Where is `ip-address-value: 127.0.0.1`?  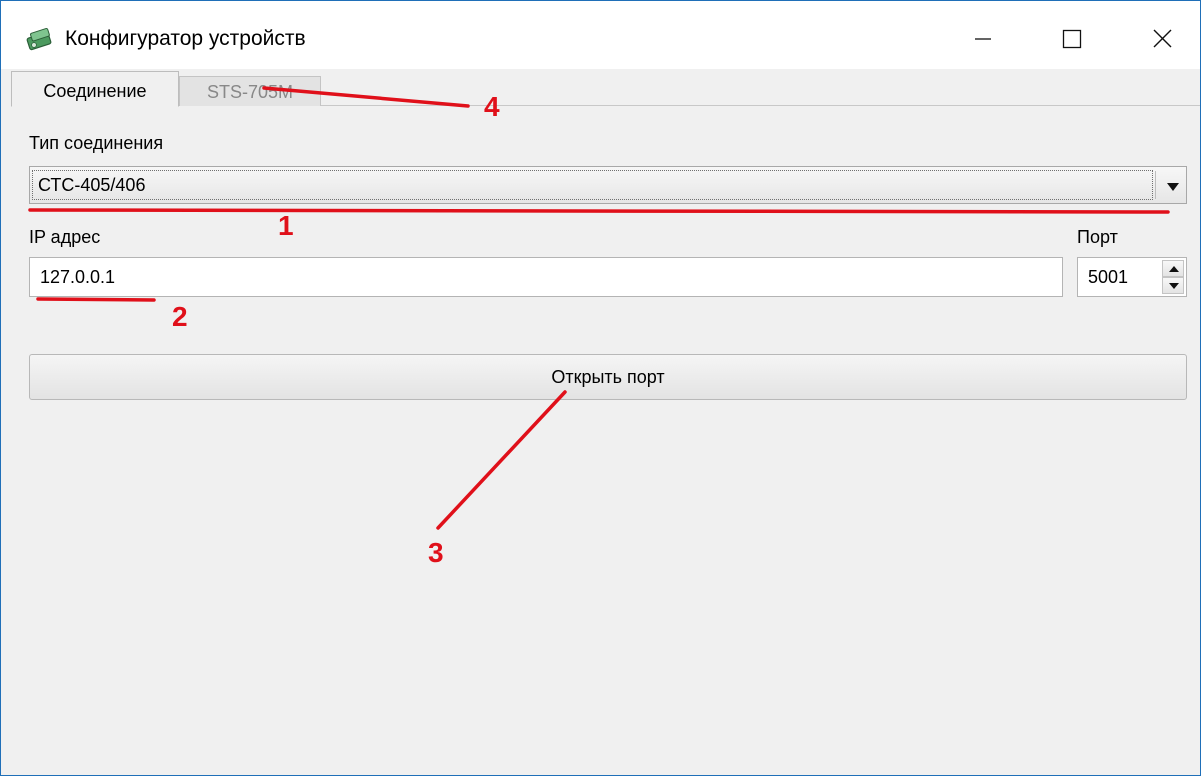
ip-address-value: 127.0.0.1 is located at coordinates (78, 277).